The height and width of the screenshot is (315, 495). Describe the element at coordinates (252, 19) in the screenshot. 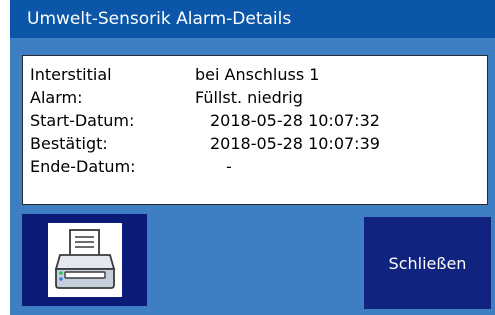

I see `window-title: Umwelt-Sensorik Alarm-Details` at that location.